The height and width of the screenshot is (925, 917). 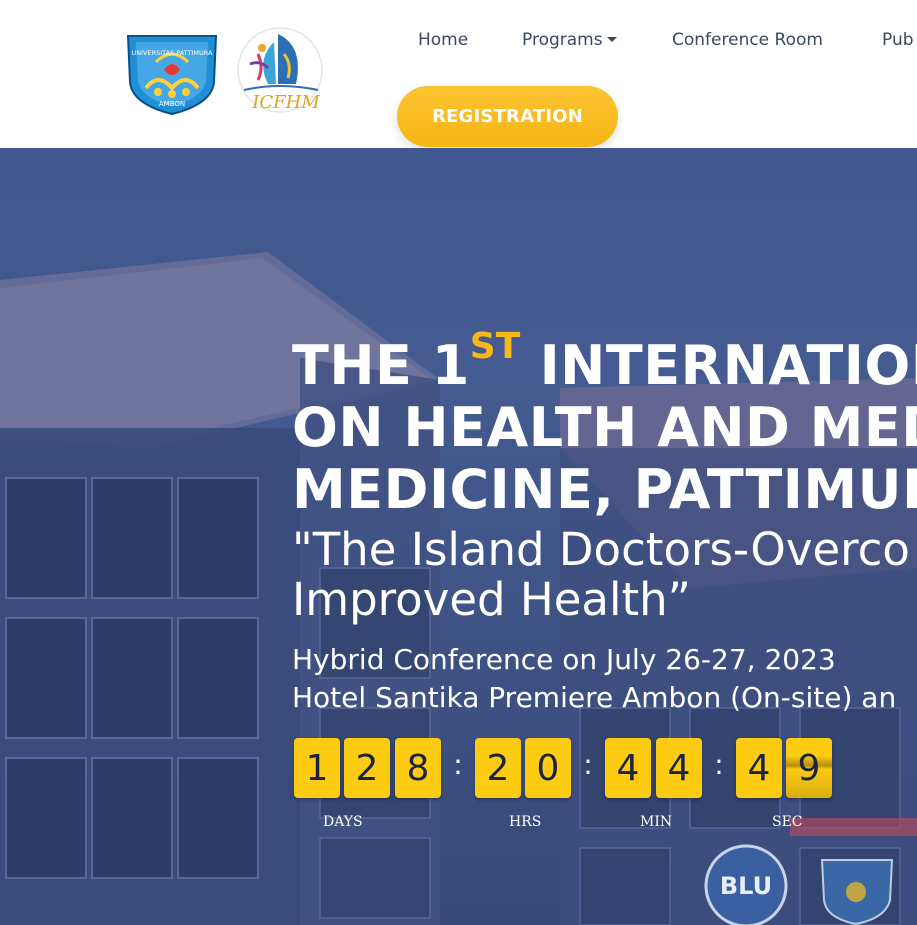 I want to click on countdown-label-days: DAYS, so click(x=343, y=822).